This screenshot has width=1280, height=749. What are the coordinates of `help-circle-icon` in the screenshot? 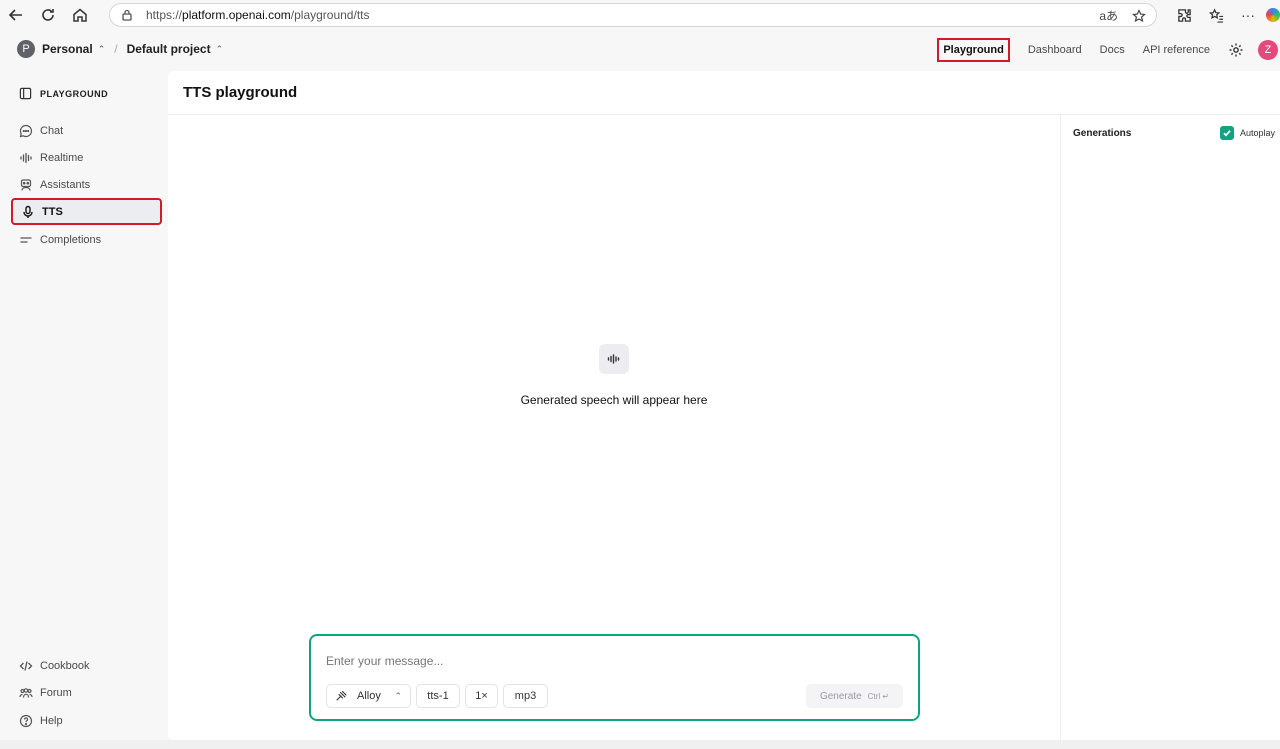 It's located at (26, 720).